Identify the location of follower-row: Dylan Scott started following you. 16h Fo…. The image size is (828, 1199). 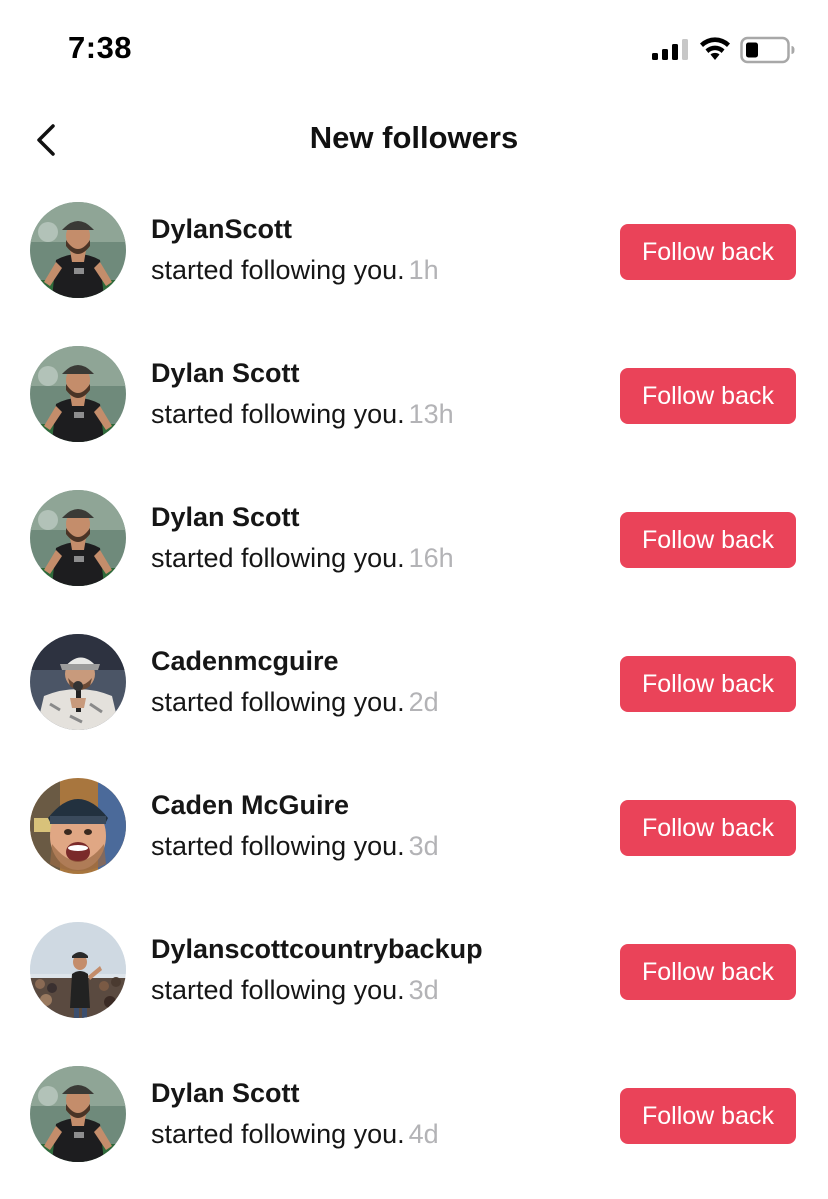
(414, 538).